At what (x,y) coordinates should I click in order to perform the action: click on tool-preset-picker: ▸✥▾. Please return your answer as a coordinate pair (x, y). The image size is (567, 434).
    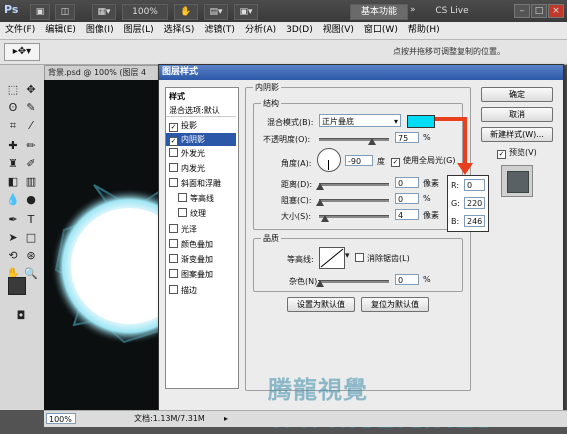
    Looking at the image, I should click on (22, 52).